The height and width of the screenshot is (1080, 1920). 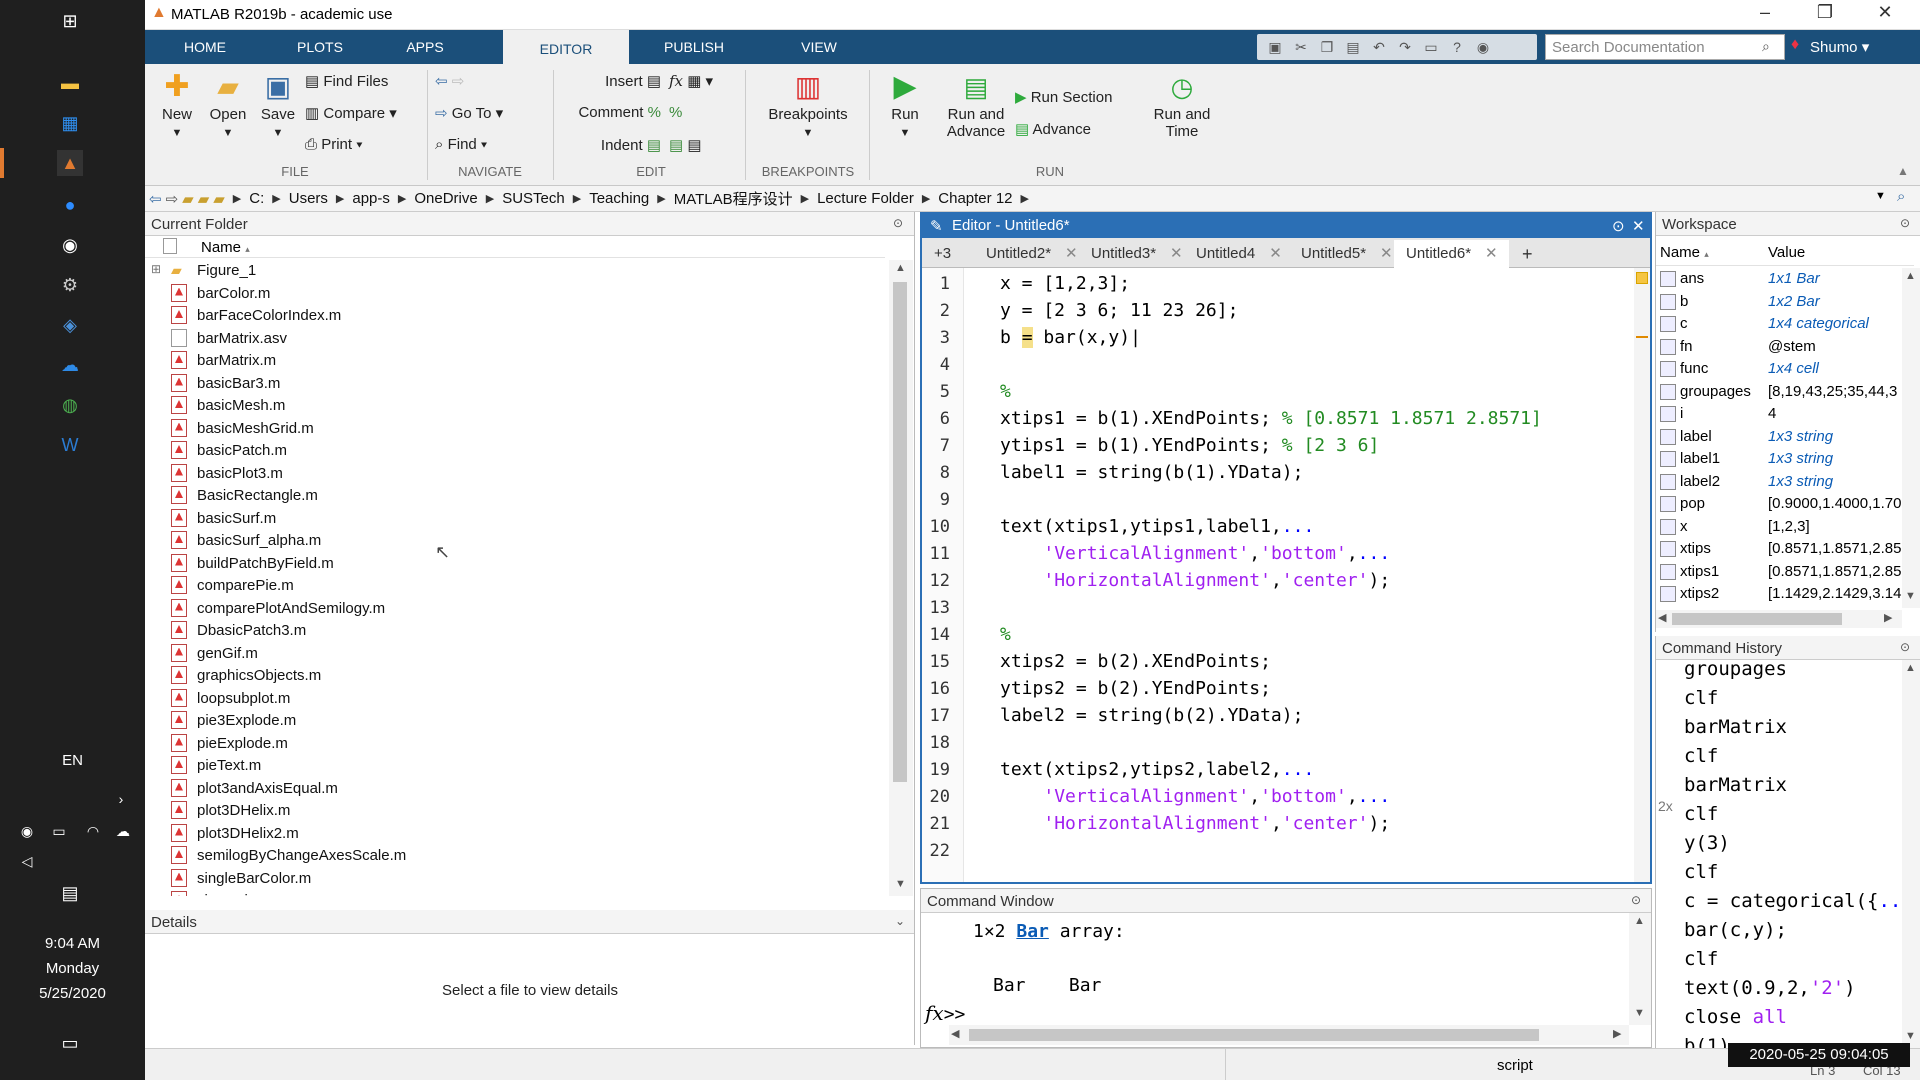 What do you see at coordinates (1529, 254) in the screenshot?
I see `new-tab-button: +` at bounding box center [1529, 254].